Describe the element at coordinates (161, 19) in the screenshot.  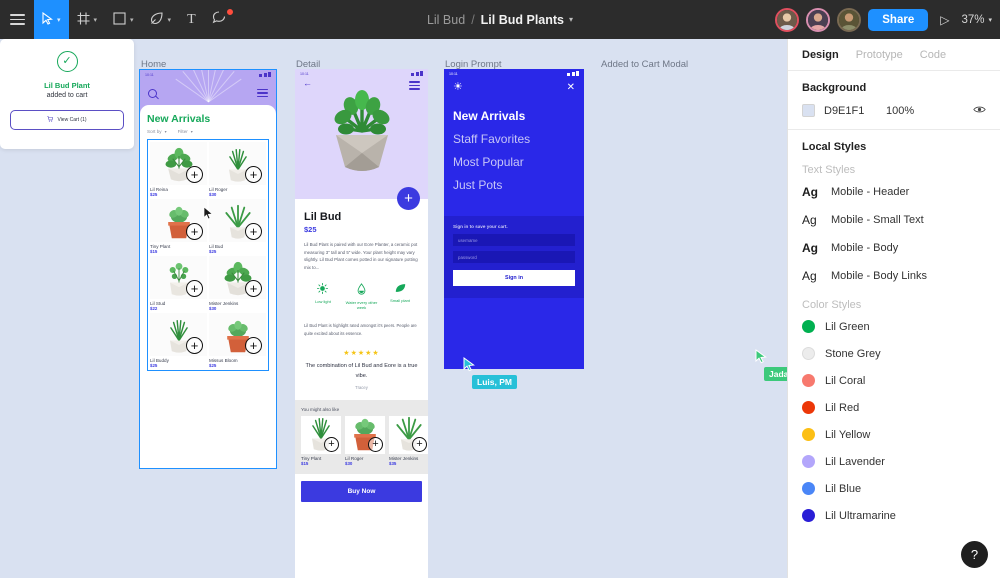
I see `pen-tool-button: ▾` at that location.